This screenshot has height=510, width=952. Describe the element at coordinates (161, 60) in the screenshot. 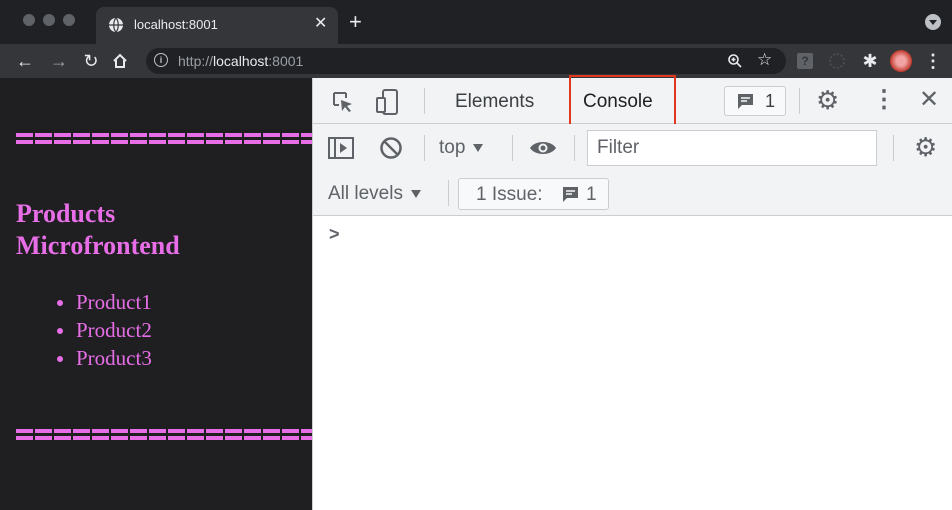

I see `info-icon: i` at that location.